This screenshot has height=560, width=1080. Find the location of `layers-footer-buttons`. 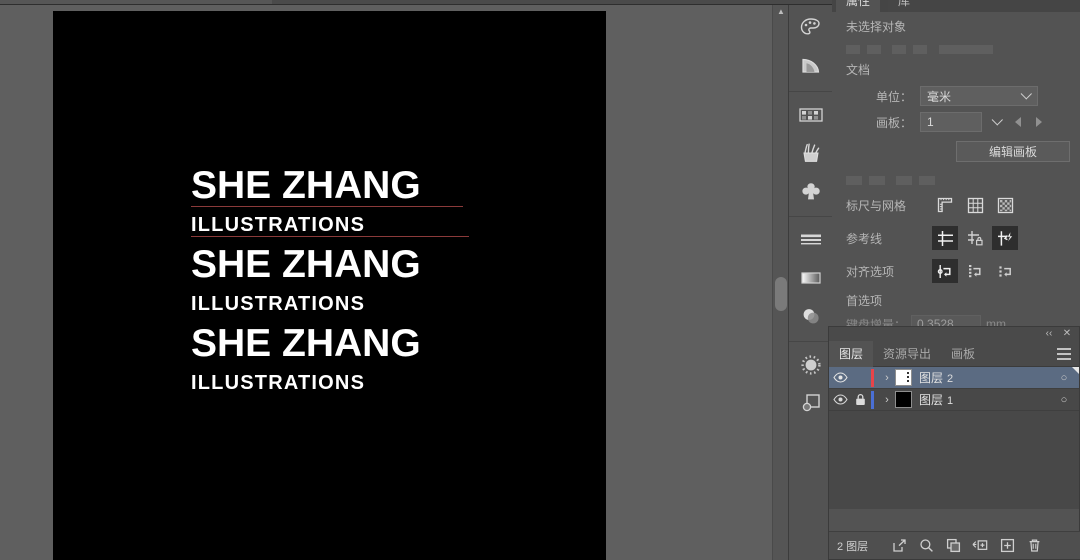

layers-footer-buttons is located at coordinates (966, 546).